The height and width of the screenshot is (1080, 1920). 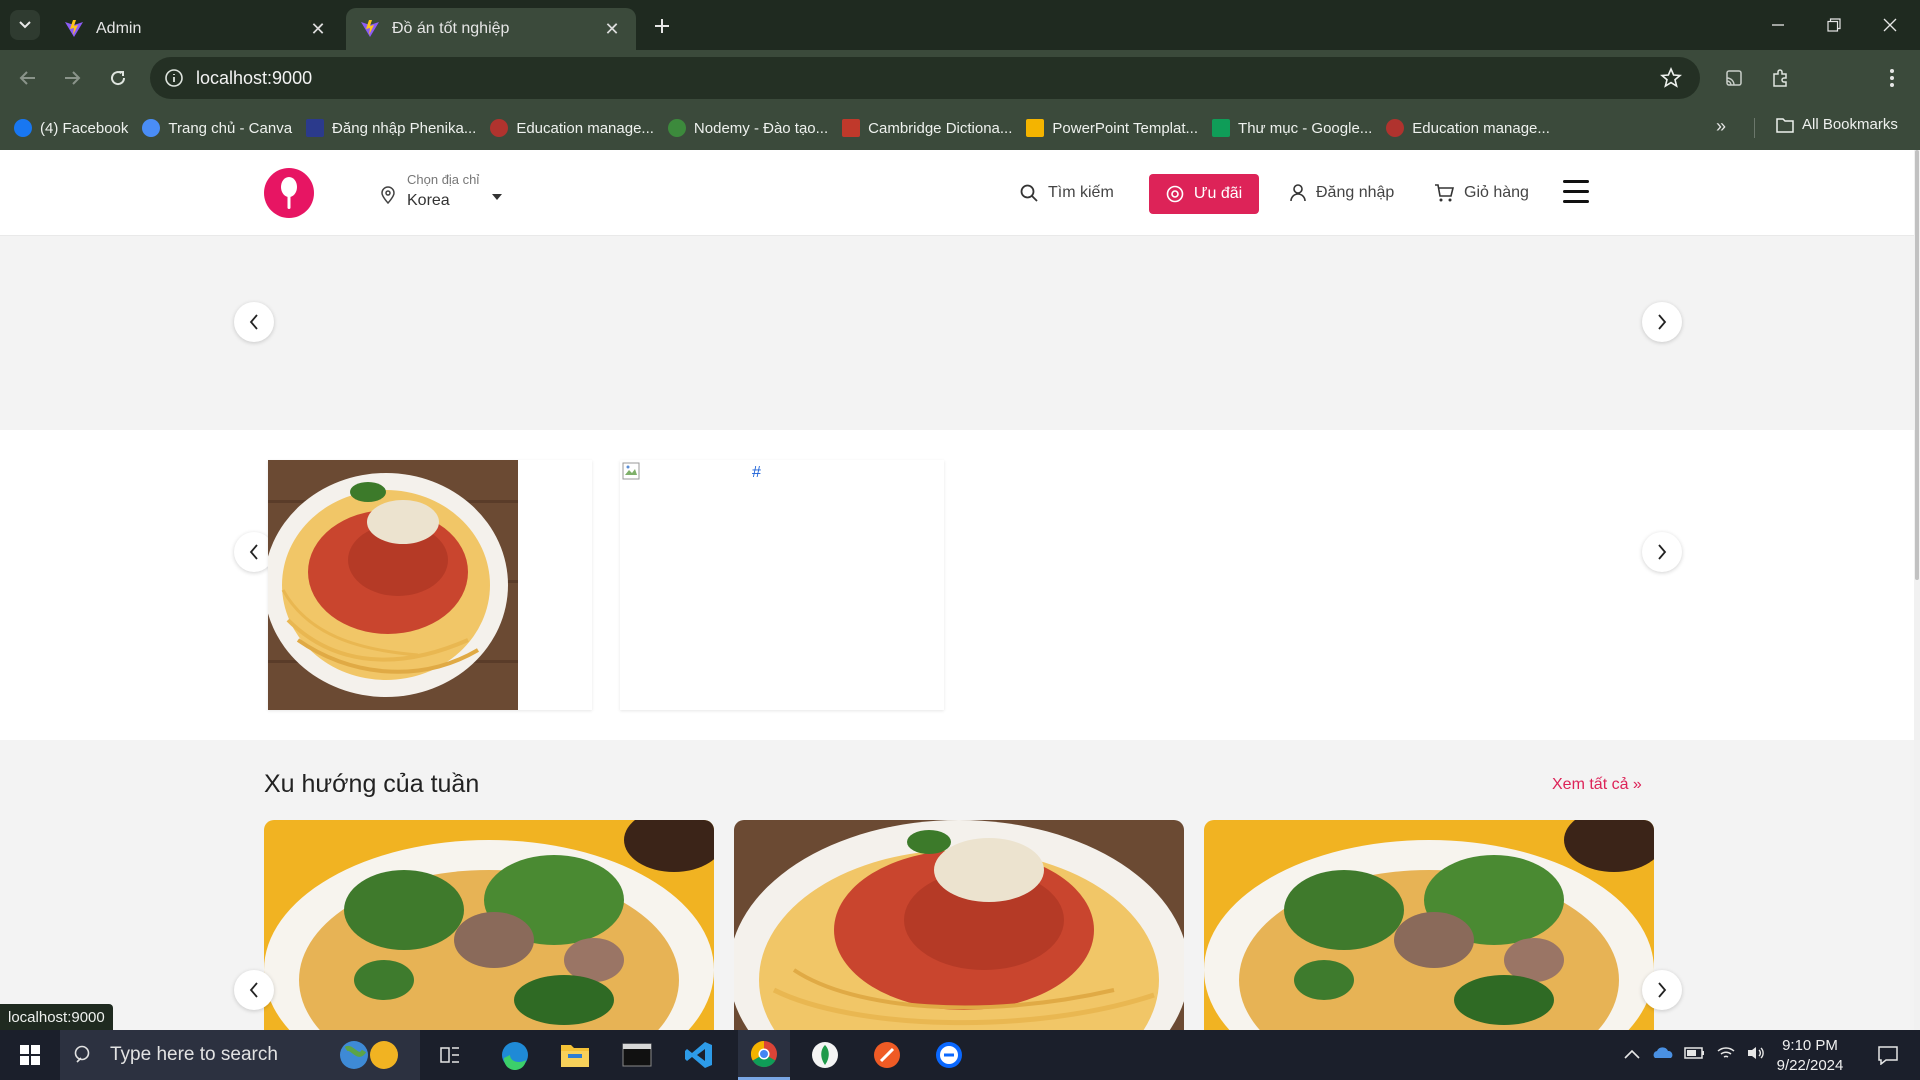 I want to click on trending-next-button, so click(x=1662, y=990).